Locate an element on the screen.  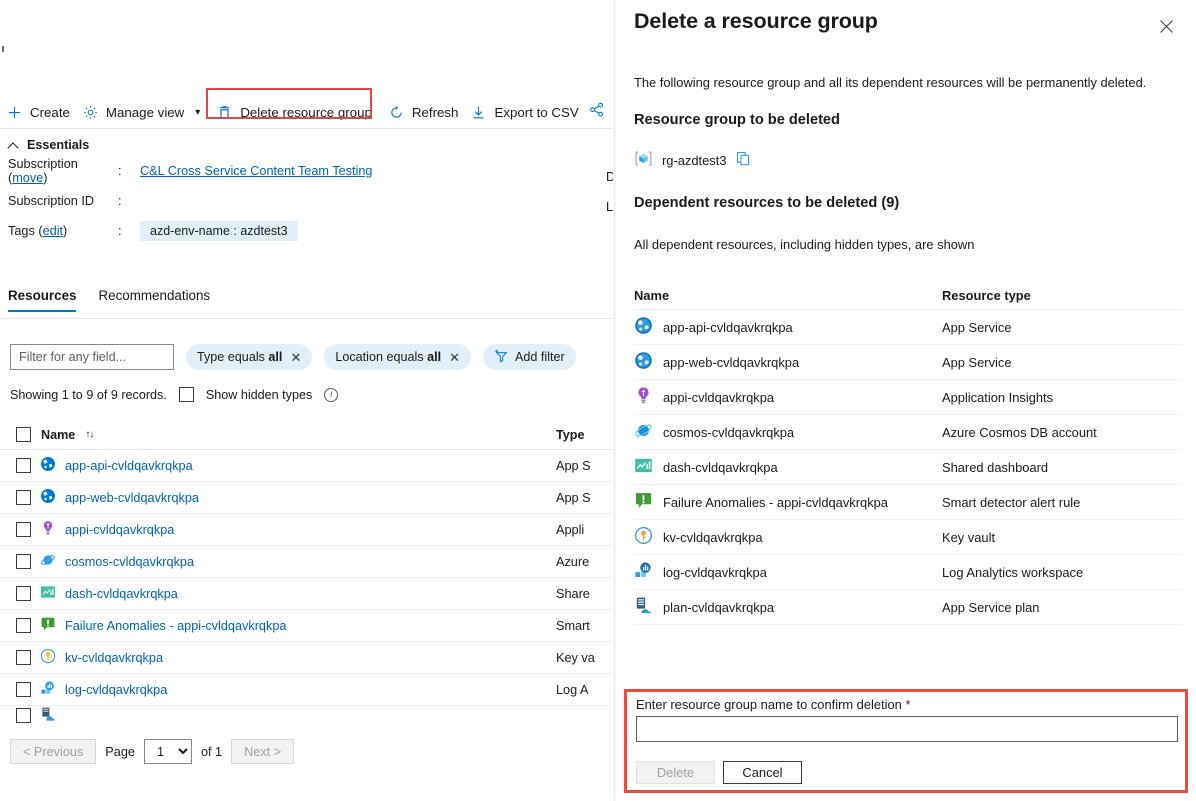
essentials-label: Essentials is located at coordinates (58, 145).